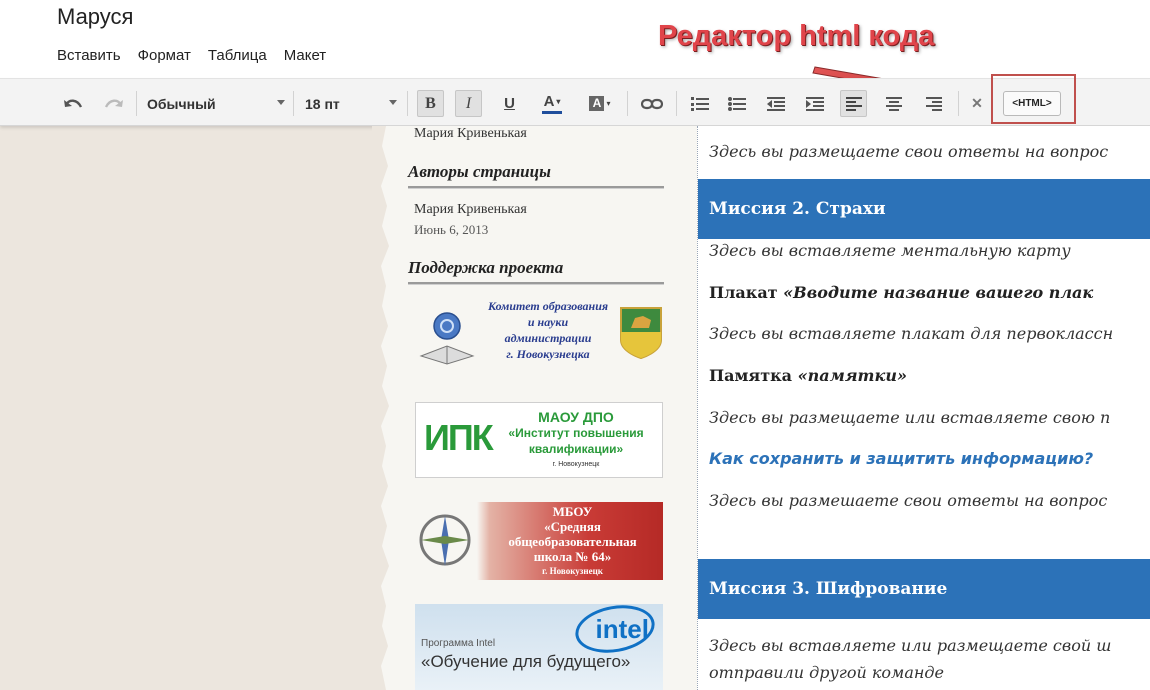  I want to click on memo-title: «памятки», so click(852, 375).